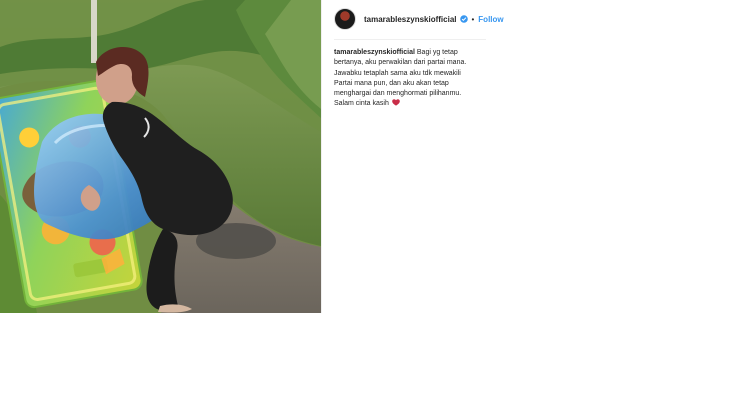 This screenshot has height=418, width=745. What do you see at coordinates (490, 19) in the screenshot?
I see `follow-button: Follow` at bounding box center [490, 19].